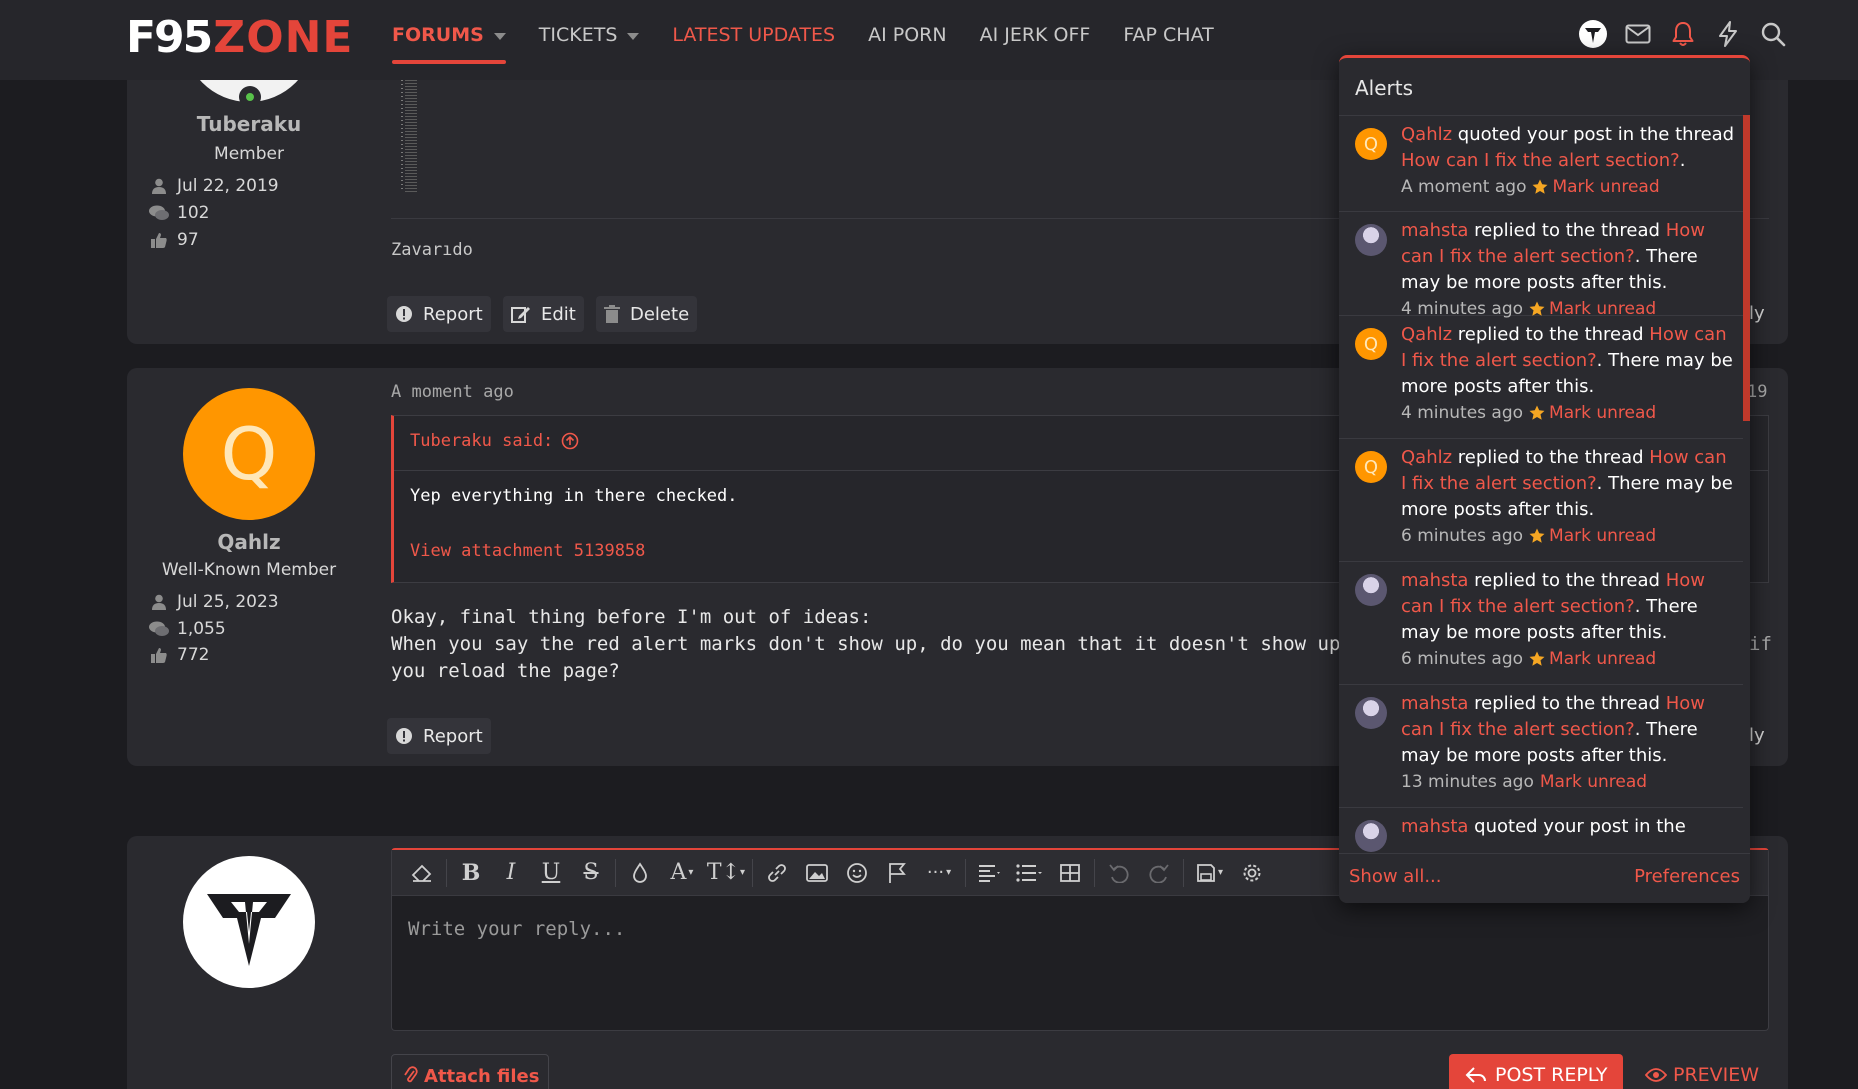 The image size is (1858, 1089). I want to click on site-logo: F95 ZONE, so click(240, 38).